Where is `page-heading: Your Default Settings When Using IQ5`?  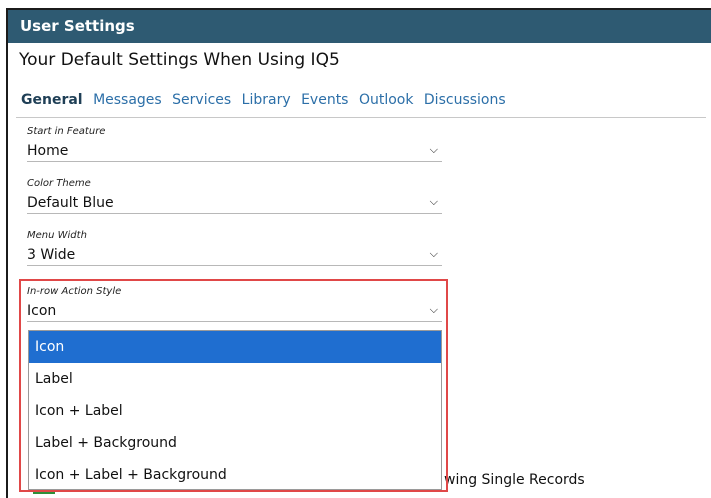 page-heading: Your Default Settings When Using IQ5 is located at coordinates (179, 60).